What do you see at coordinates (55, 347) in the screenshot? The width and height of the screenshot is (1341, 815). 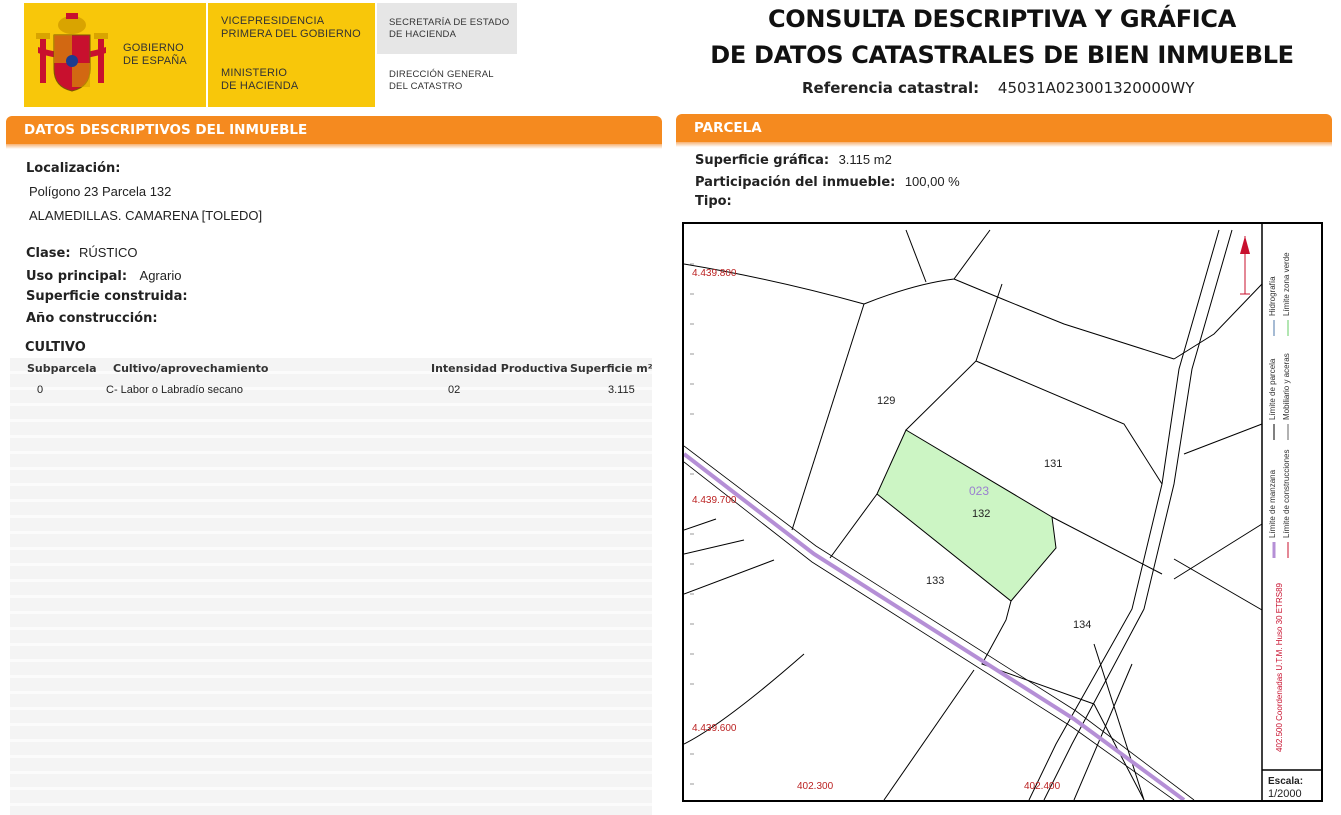 I see `cultivo-title: CULTIVO` at bounding box center [55, 347].